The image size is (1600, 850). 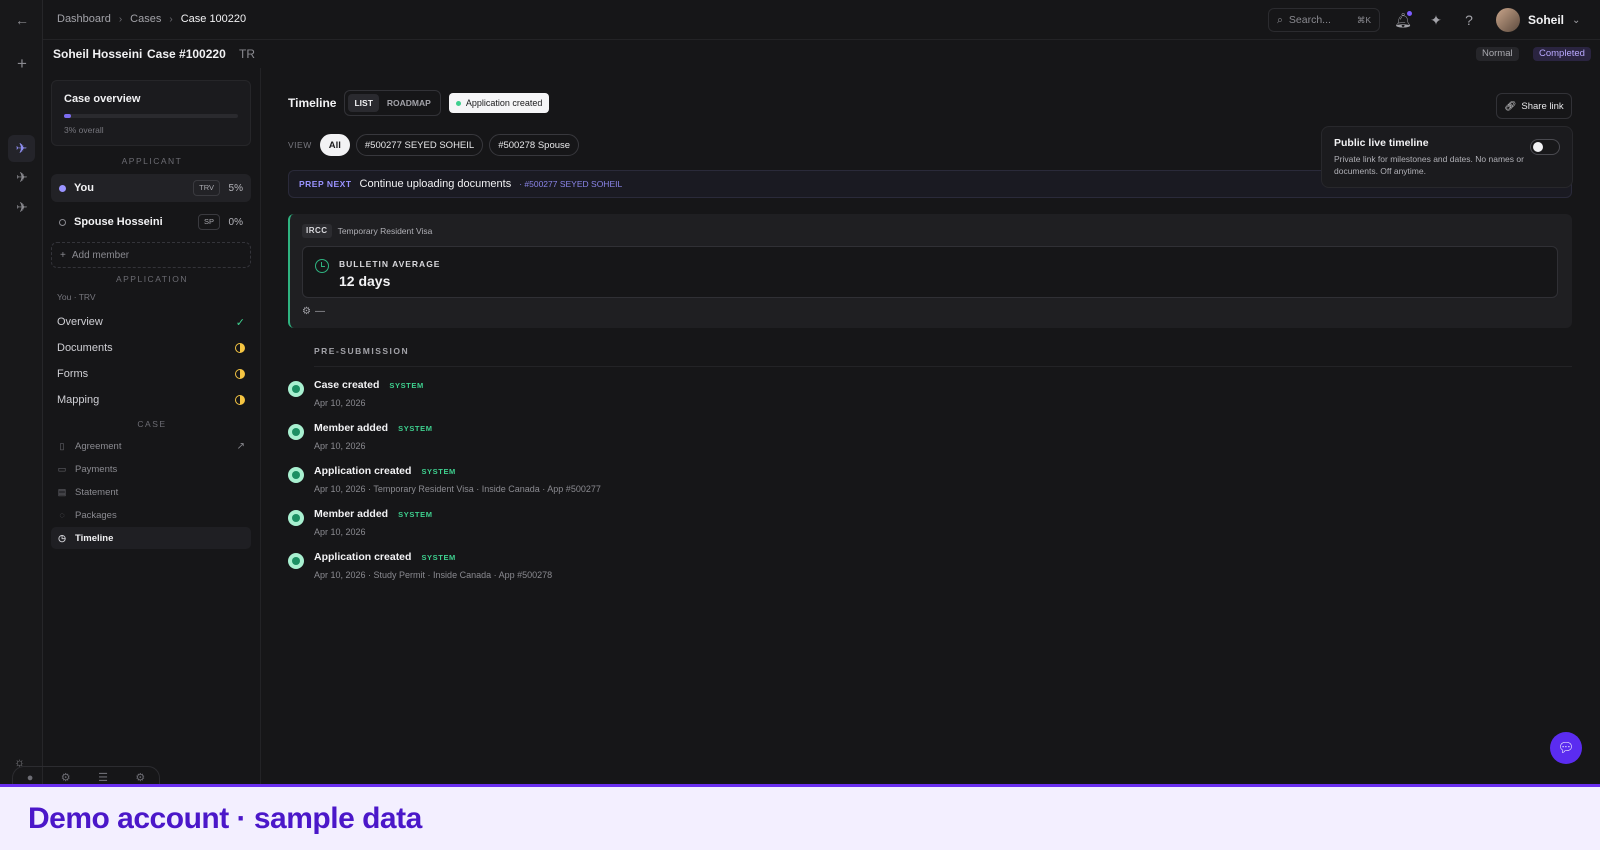 I want to click on member-name: Spouse Hosseini, so click(x=118, y=222).